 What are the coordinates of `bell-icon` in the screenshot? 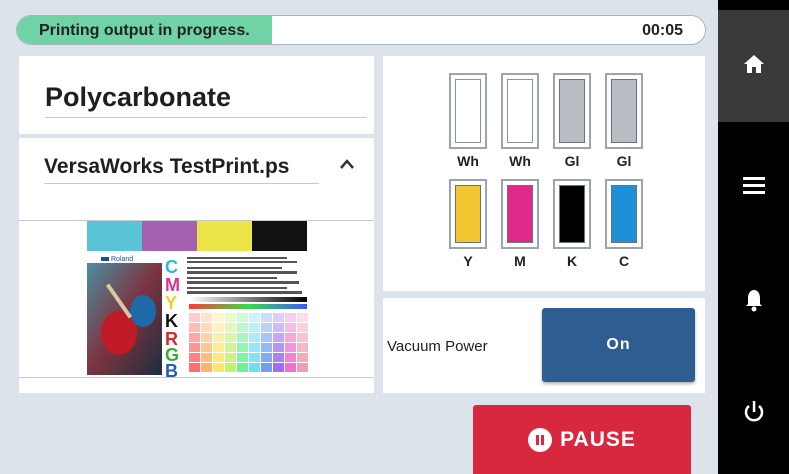 It's located at (753, 302).